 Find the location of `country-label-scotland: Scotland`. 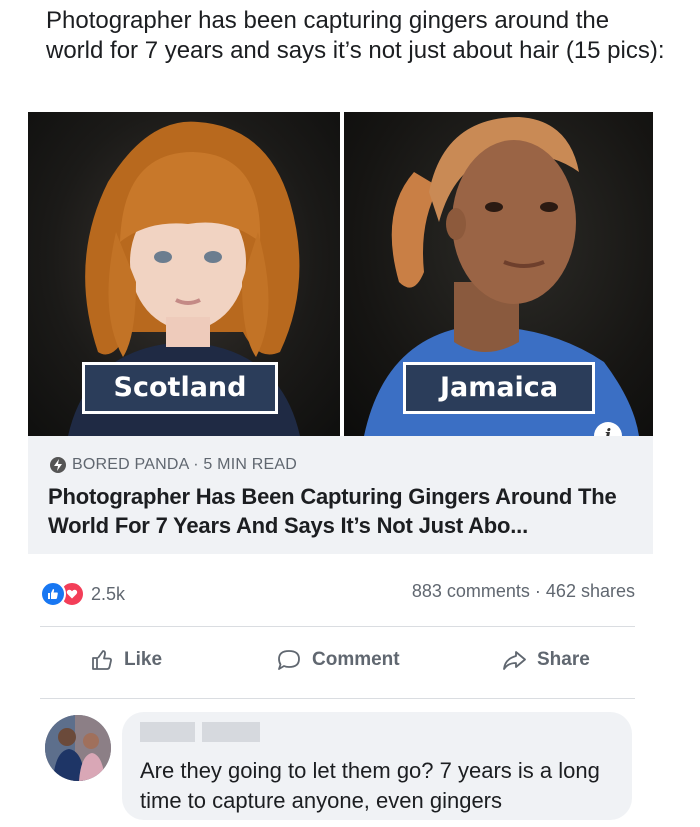

country-label-scotland: Scotland is located at coordinates (180, 388).